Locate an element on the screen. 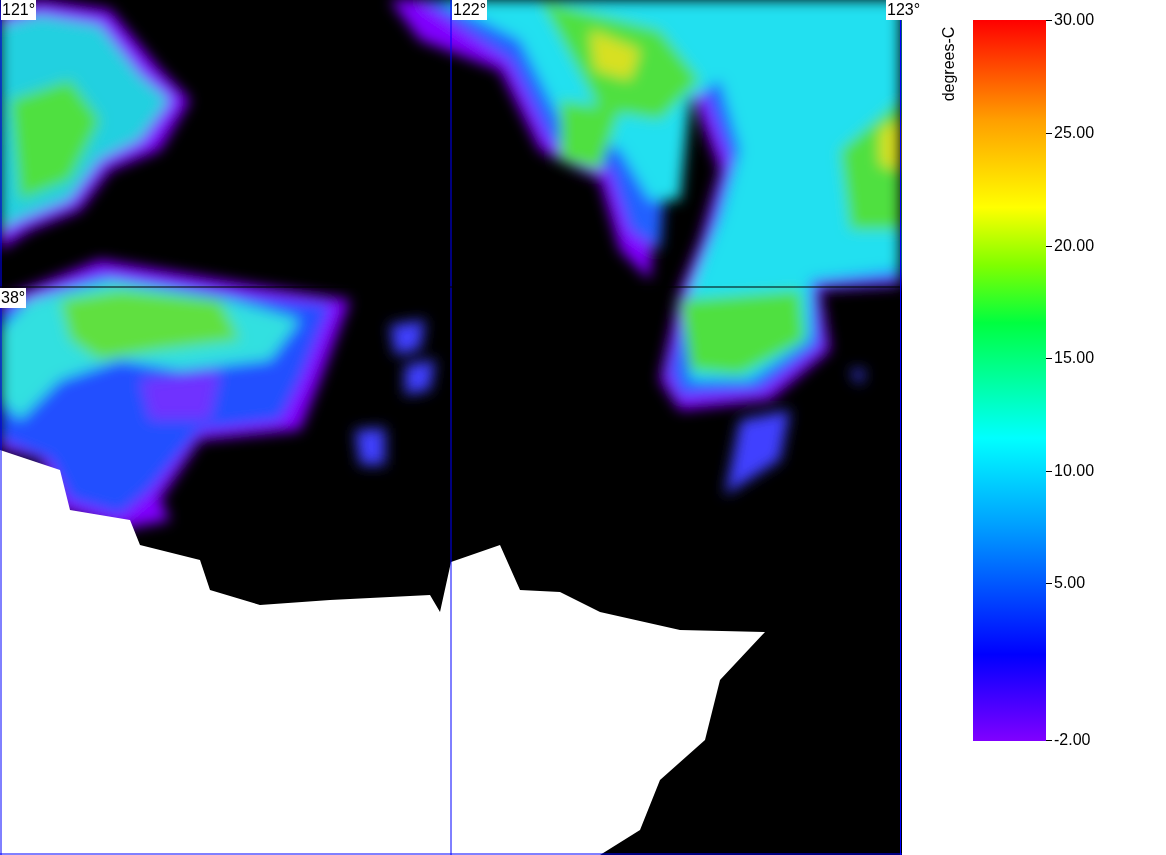  colorbar-tick-label: -2.00 is located at coordinates (1072, 740).